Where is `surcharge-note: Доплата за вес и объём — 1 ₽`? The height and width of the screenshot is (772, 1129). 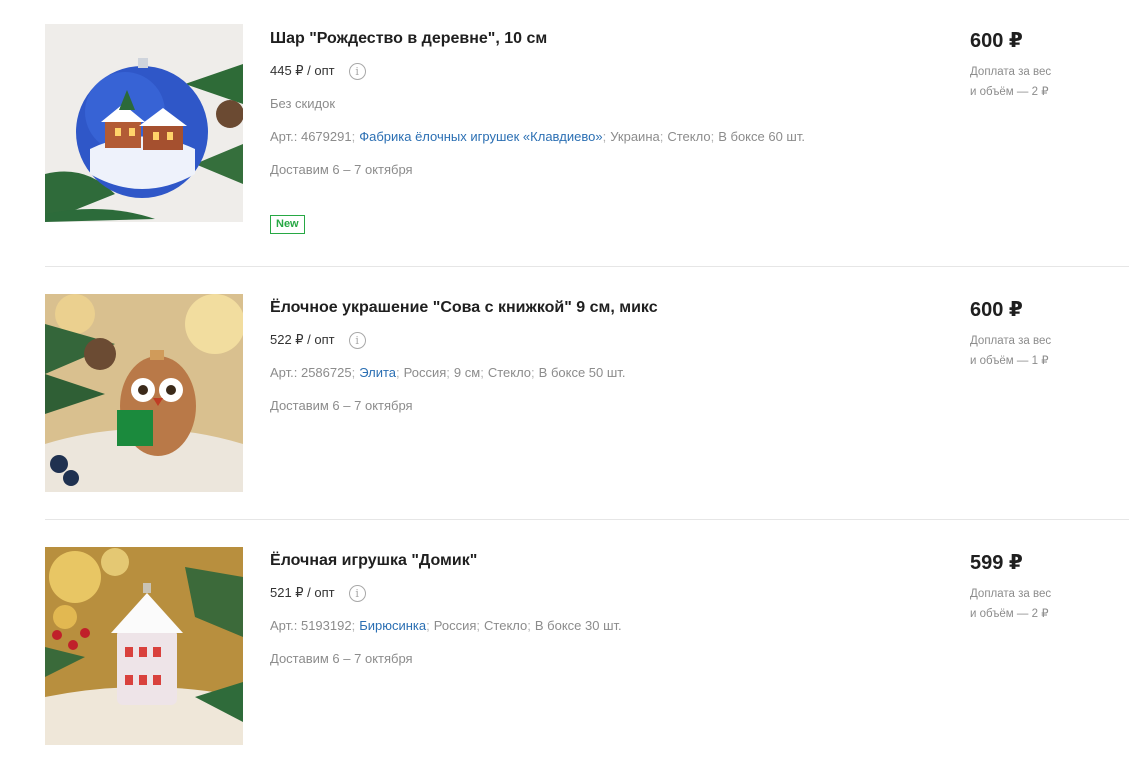
surcharge-note: Доплата за вес и объём — 1 ₽ is located at coordinates (1020, 351).